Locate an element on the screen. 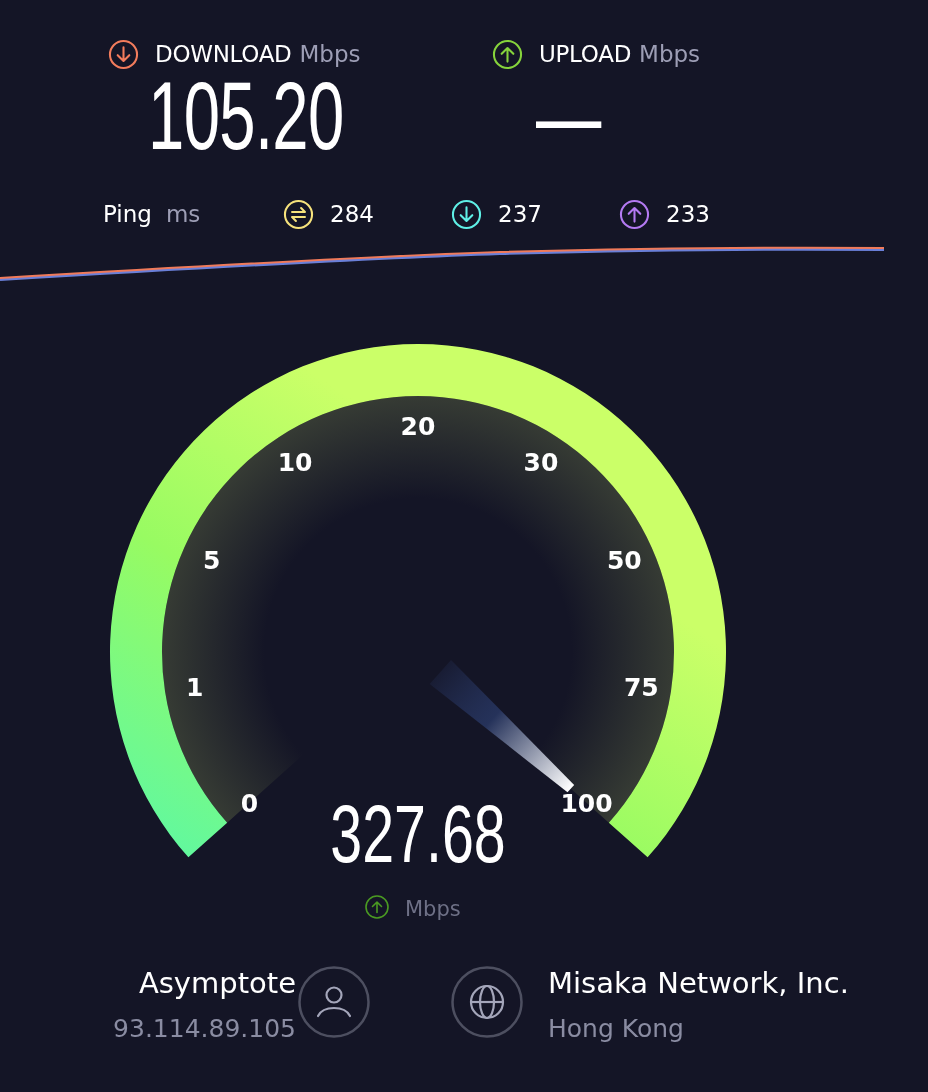 The image size is (928, 1092). user-icon is located at coordinates (334, 1002).